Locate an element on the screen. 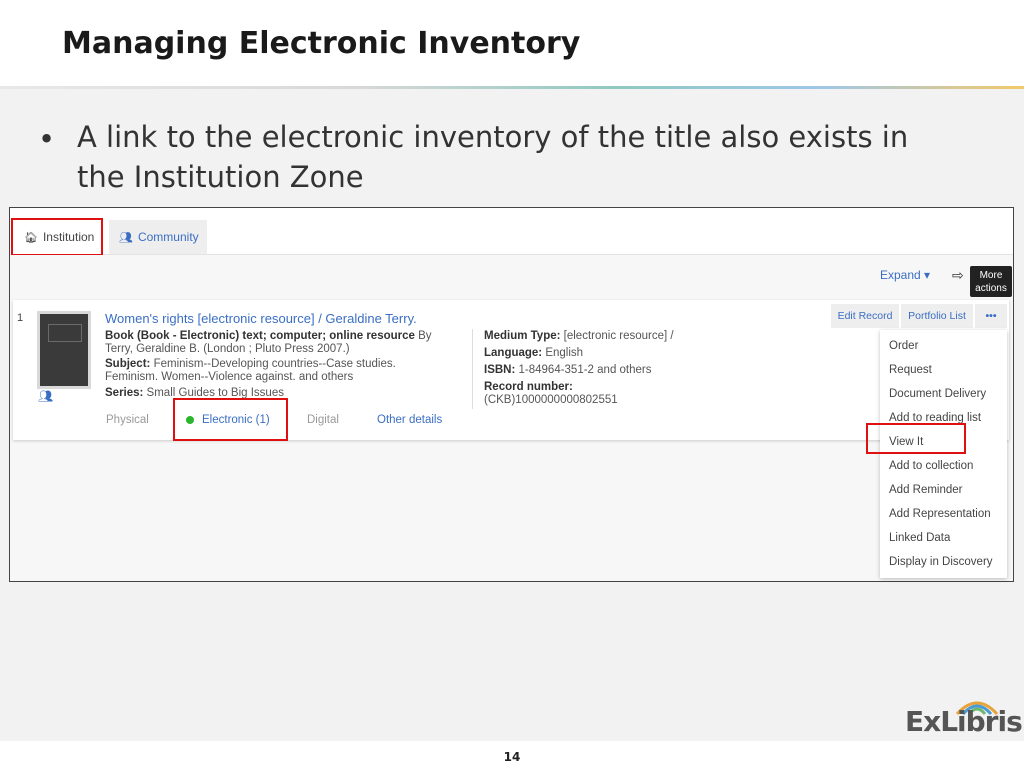  book-cover-thumbnail is located at coordinates (64, 350).